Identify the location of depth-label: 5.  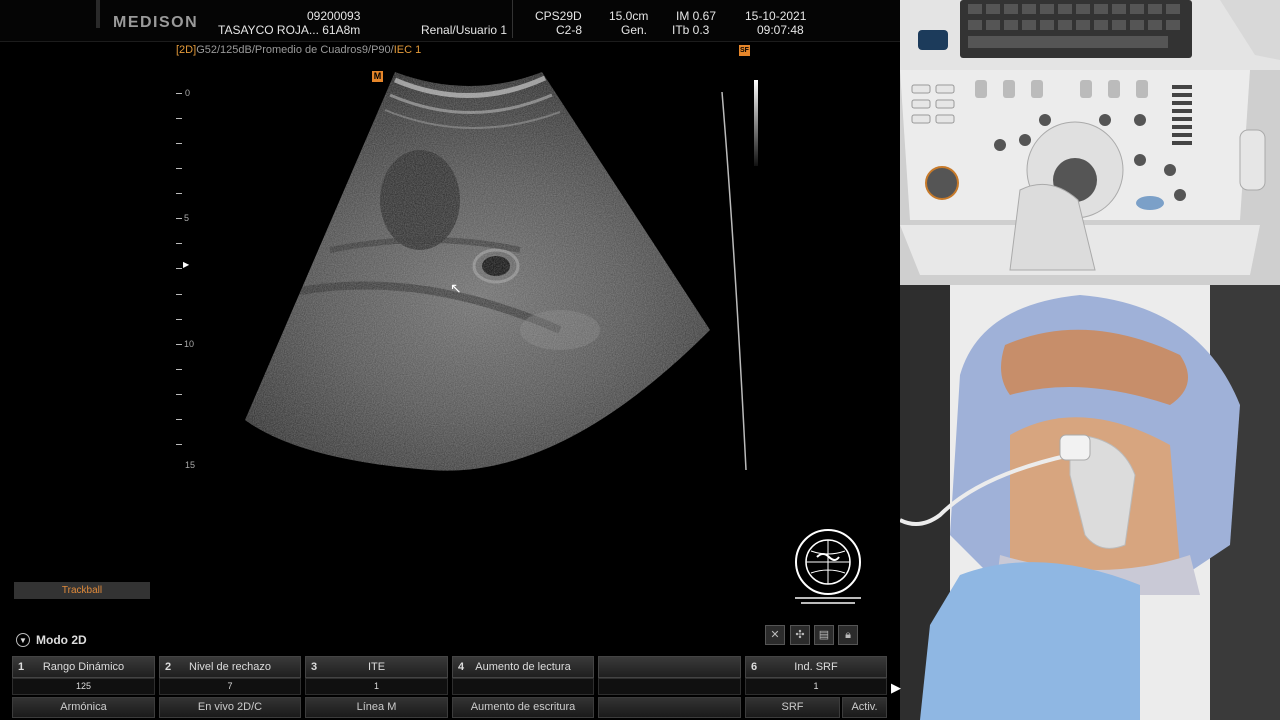
(187, 218).